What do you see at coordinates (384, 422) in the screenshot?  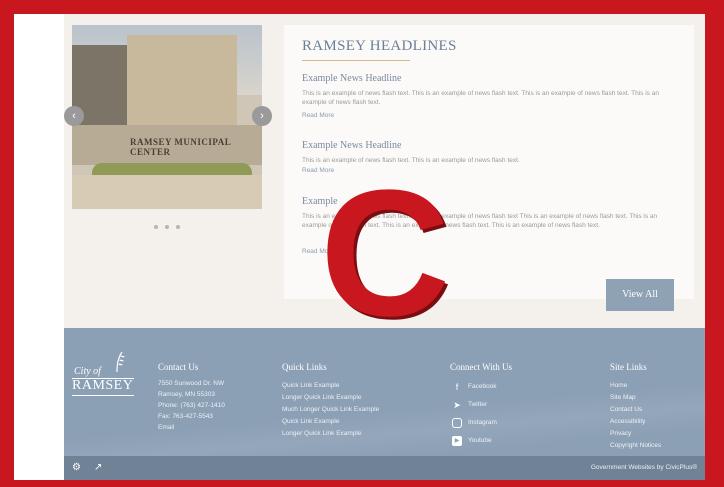 I see `footer-wave` at bounding box center [384, 422].